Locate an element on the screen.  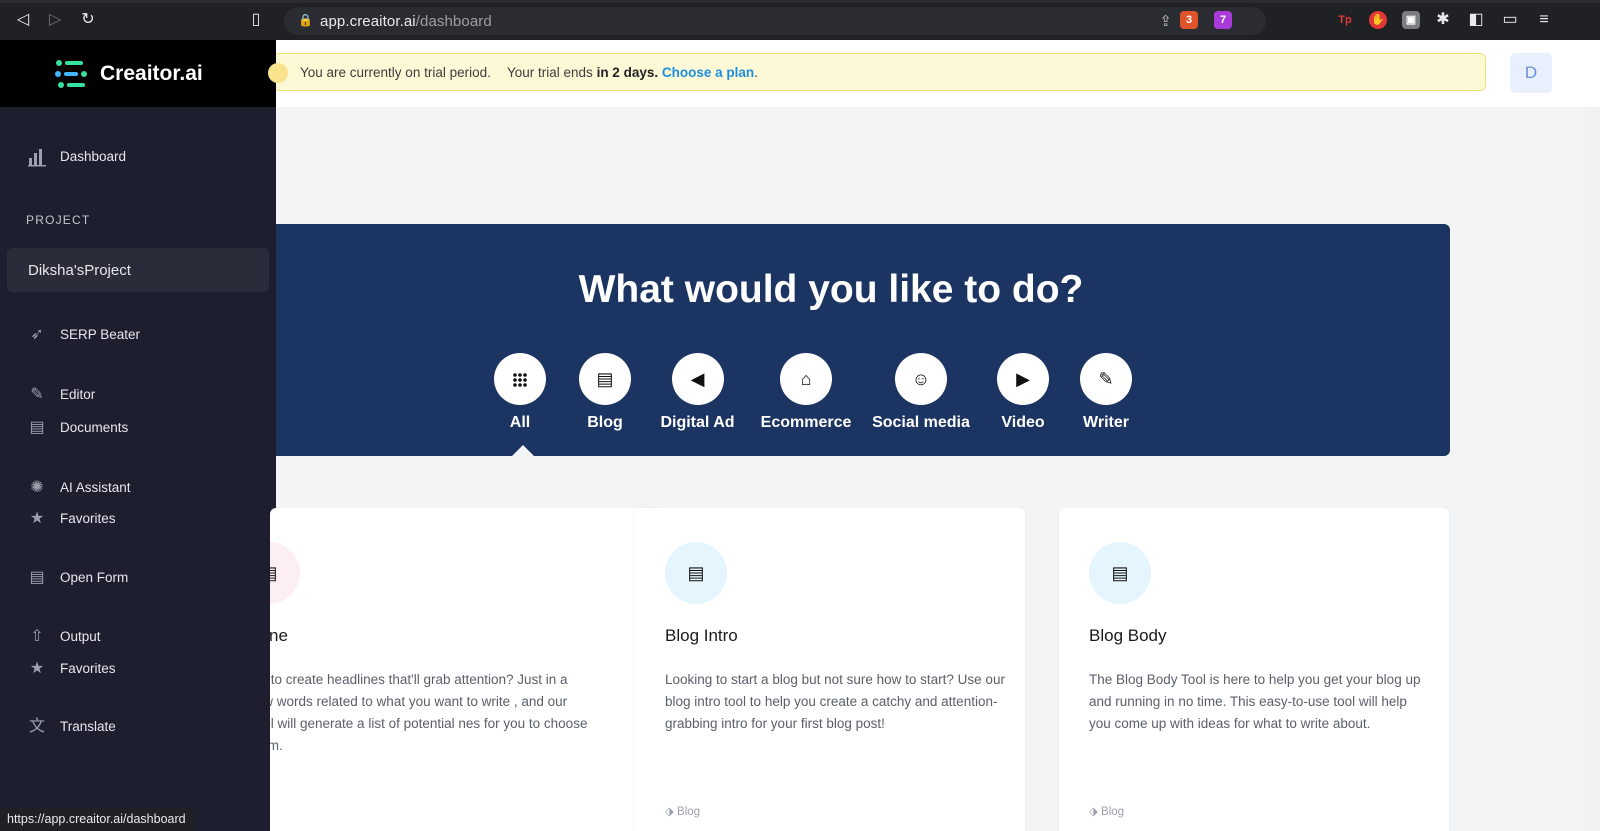
social-user-icon: ☺ is located at coordinates (921, 379).